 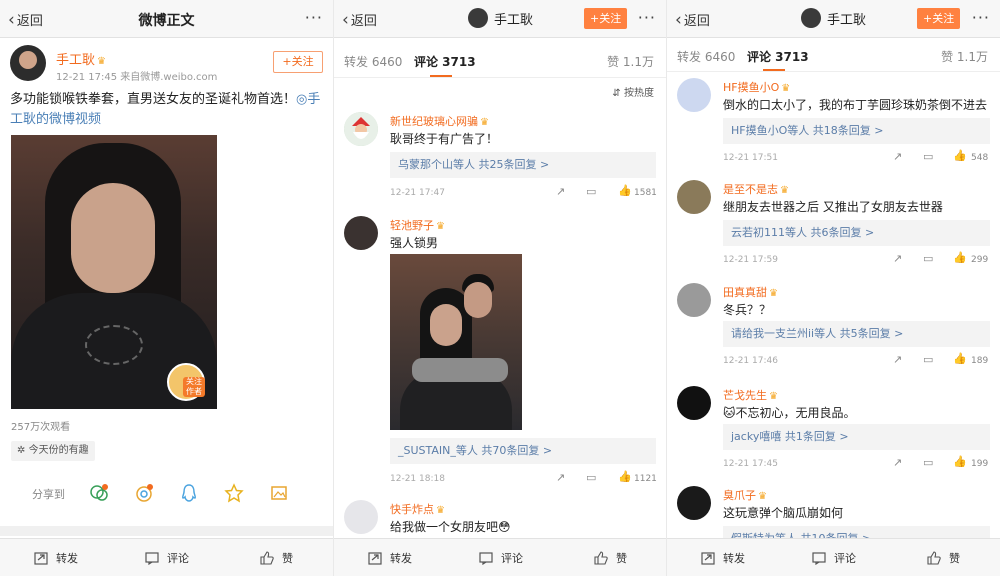 I want to click on like-count: 299, so click(x=980, y=260).